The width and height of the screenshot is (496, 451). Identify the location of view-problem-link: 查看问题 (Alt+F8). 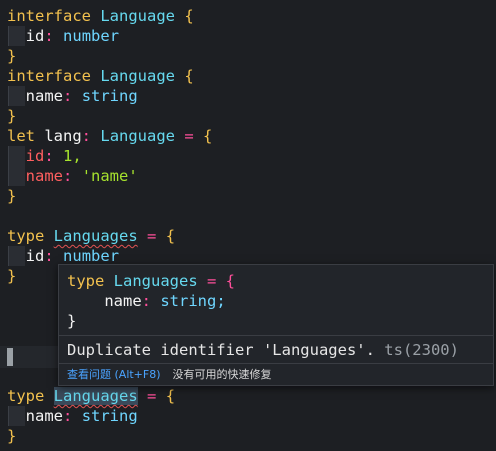
(114, 374).